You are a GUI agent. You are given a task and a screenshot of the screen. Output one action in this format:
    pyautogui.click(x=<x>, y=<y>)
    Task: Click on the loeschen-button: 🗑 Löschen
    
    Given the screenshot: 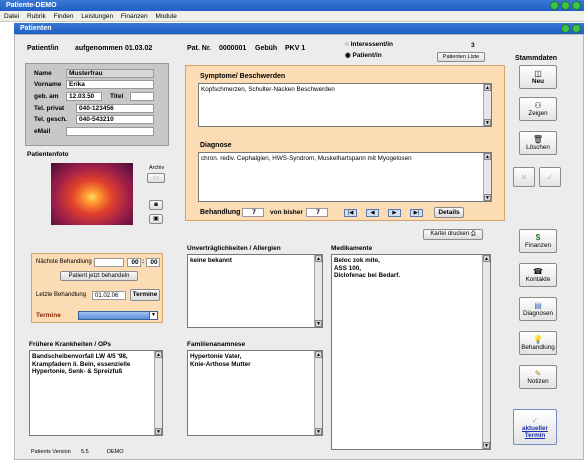 What is the action you would take?
    pyautogui.click(x=538, y=143)
    